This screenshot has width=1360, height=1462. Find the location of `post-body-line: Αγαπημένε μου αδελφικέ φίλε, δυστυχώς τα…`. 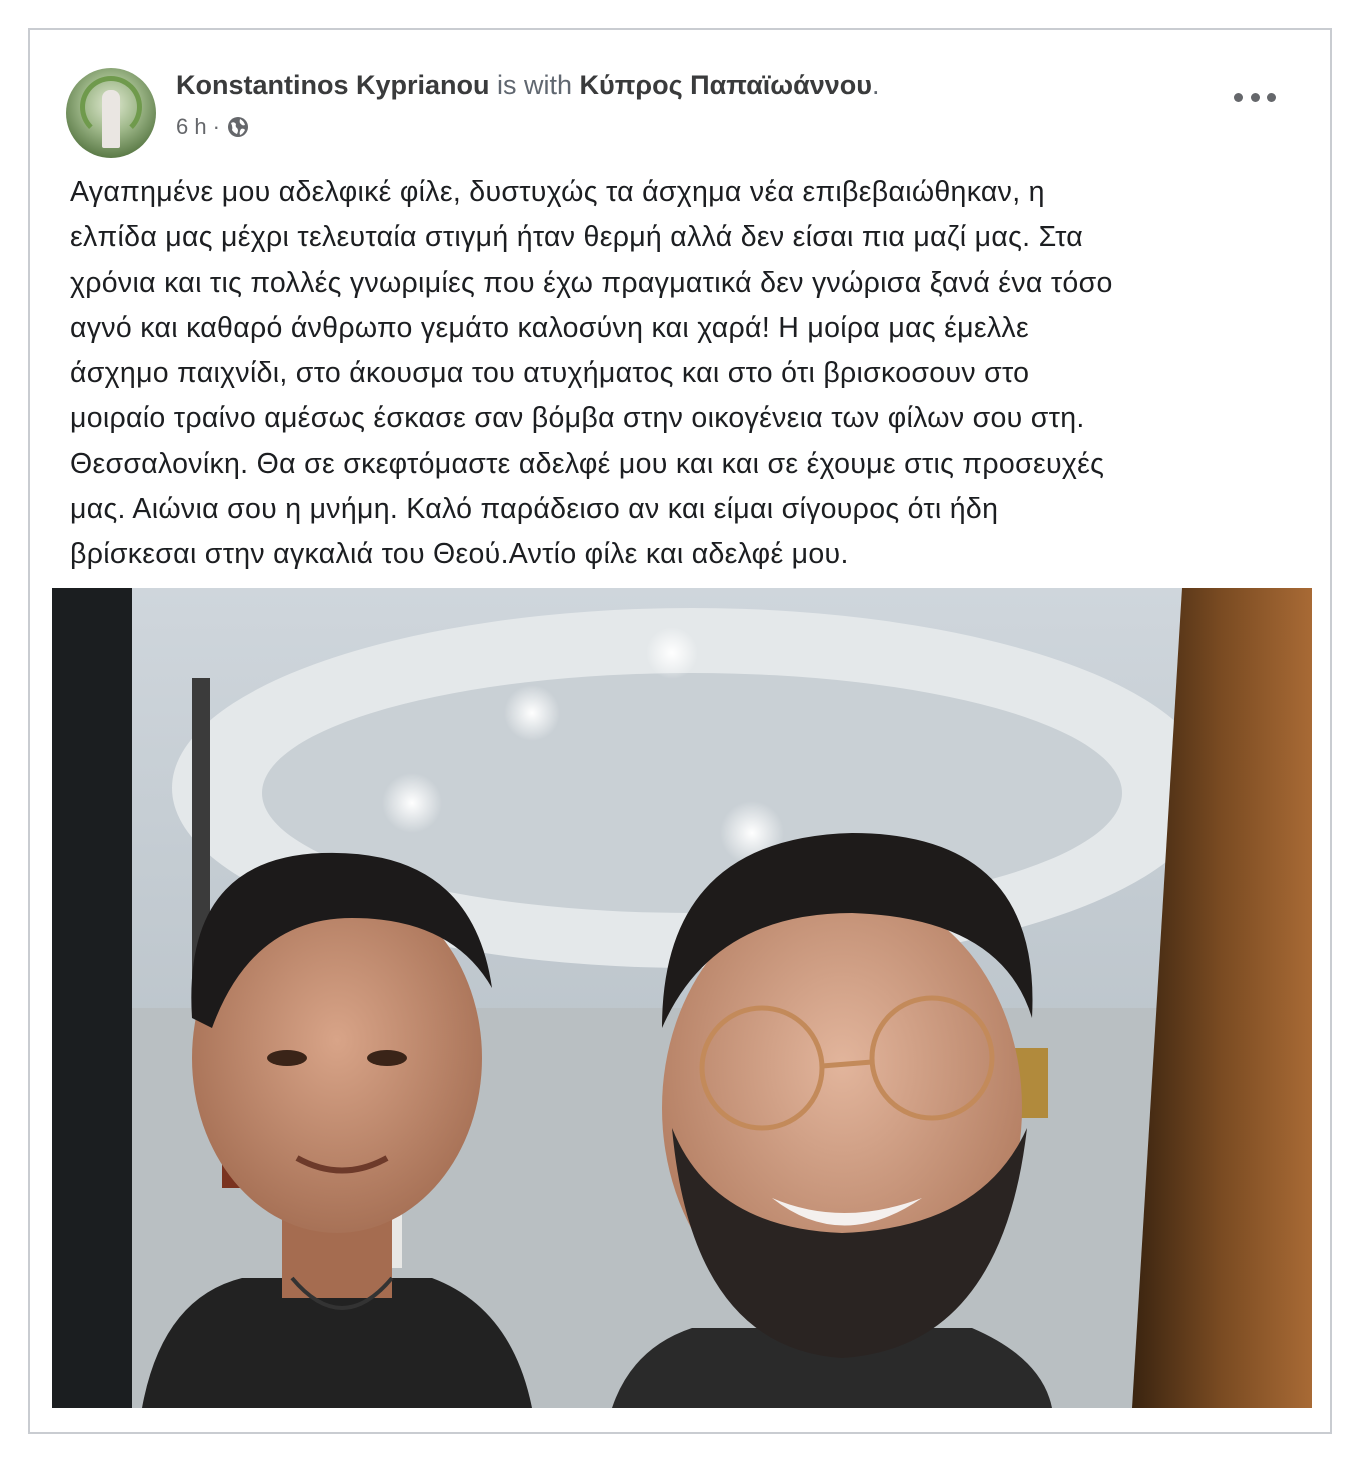

post-body-line: Αγαπημένε μου αδελφικέ φίλε, δυστυχώς τα… is located at coordinates (557, 192).